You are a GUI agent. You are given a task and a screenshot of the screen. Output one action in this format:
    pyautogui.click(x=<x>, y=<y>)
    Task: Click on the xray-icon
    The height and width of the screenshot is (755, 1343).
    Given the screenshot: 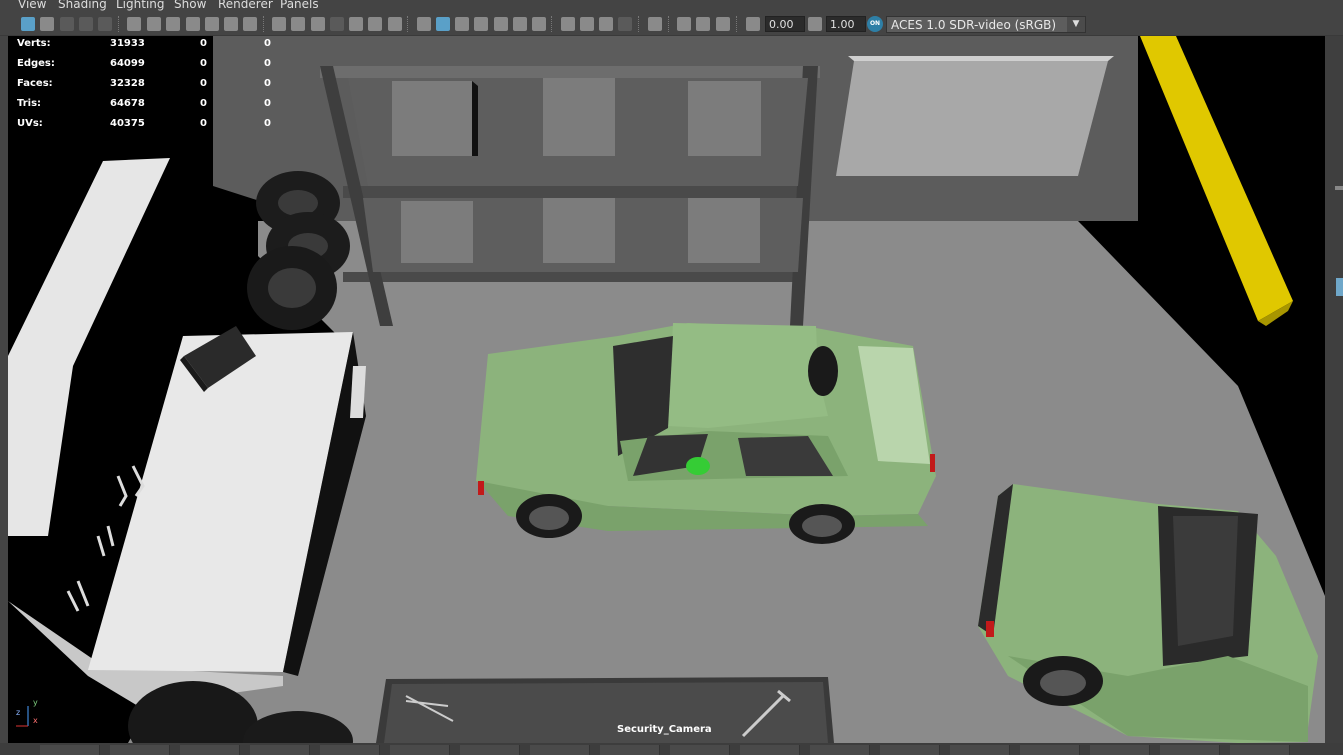 What is the action you would take?
    pyautogui.click(x=684, y=24)
    